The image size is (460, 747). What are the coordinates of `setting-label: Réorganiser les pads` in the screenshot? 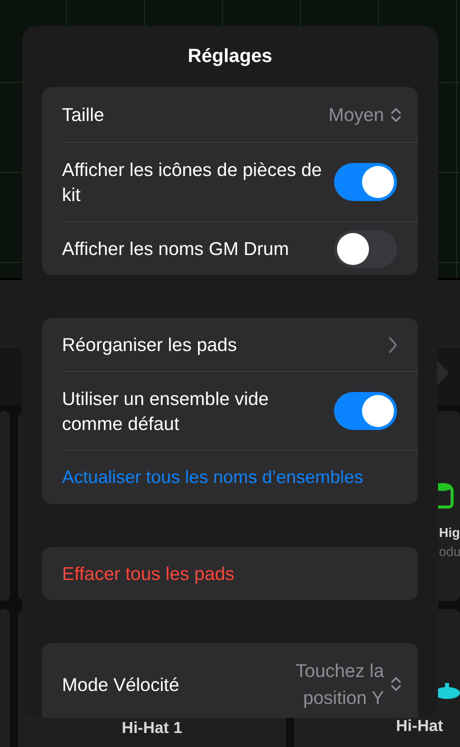 It's located at (150, 345).